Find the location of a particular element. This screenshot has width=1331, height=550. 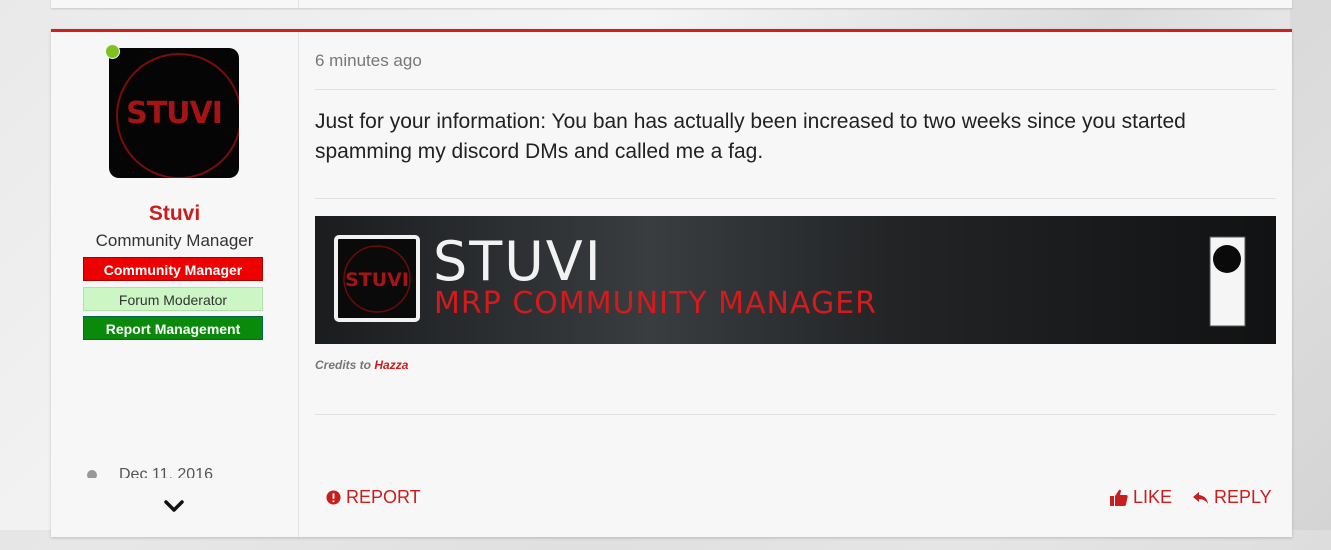

online-status-indicator is located at coordinates (112, 51).